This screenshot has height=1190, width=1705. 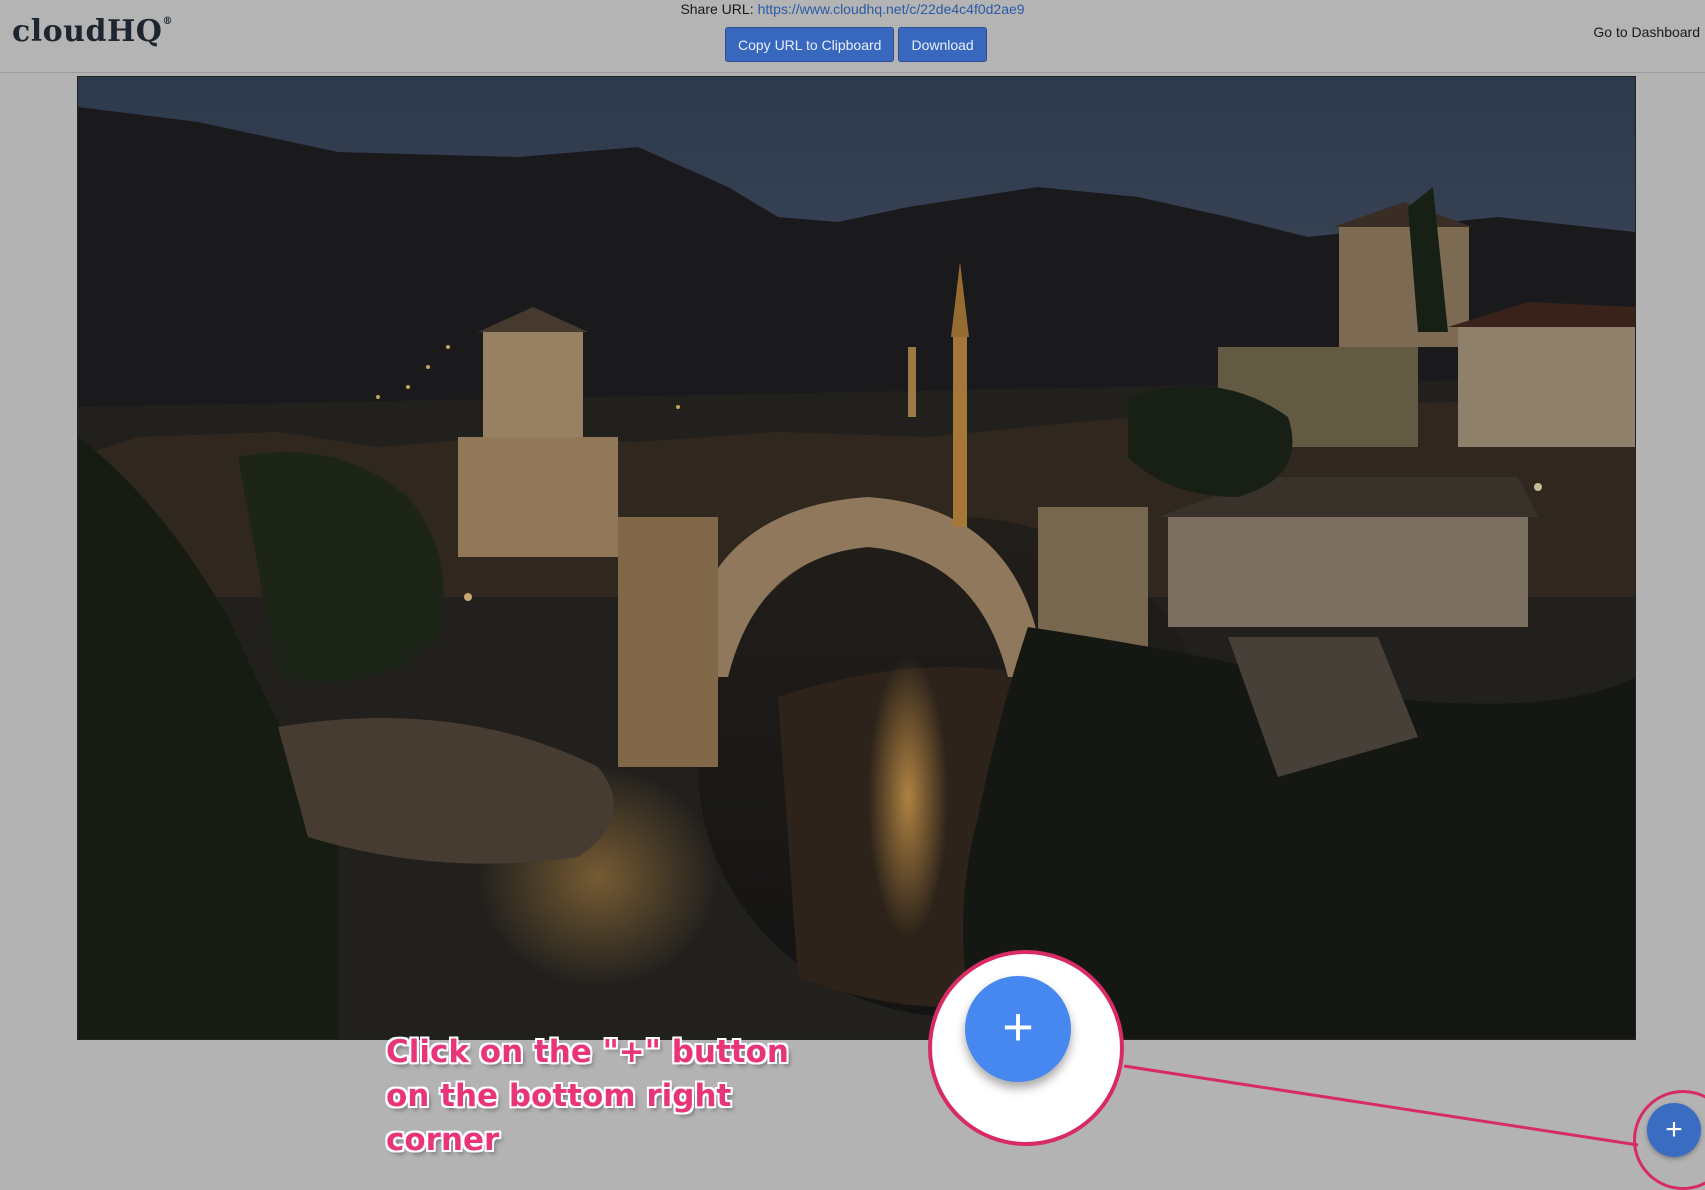 What do you see at coordinates (1674, 1130) in the screenshot?
I see `add-plus-button: +` at bounding box center [1674, 1130].